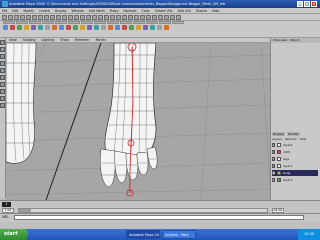 The height and width of the screenshot is (240, 320). What do you see at coordinates (300, 4) in the screenshot?
I see `minimize-button: _` at bounding box center [300, 4].